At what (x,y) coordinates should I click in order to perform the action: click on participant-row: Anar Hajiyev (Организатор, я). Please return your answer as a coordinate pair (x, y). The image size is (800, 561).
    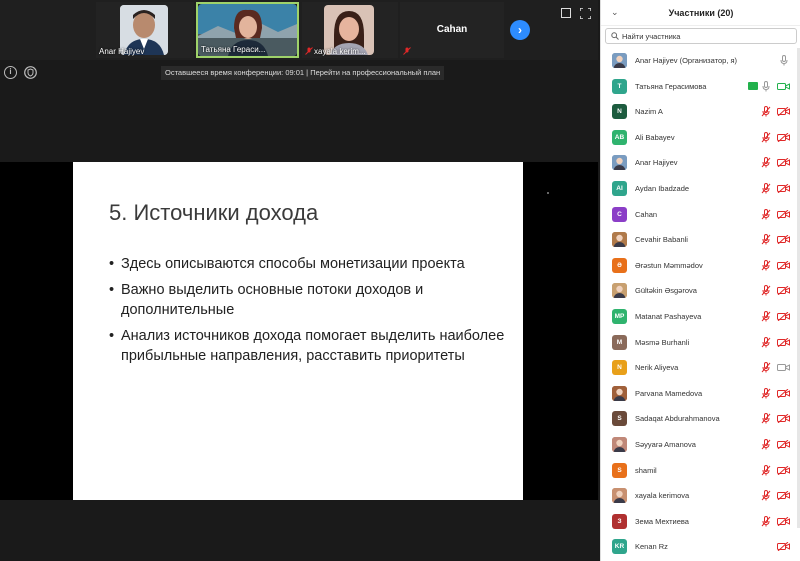
    Looking at the image, I should click on (700, 61).